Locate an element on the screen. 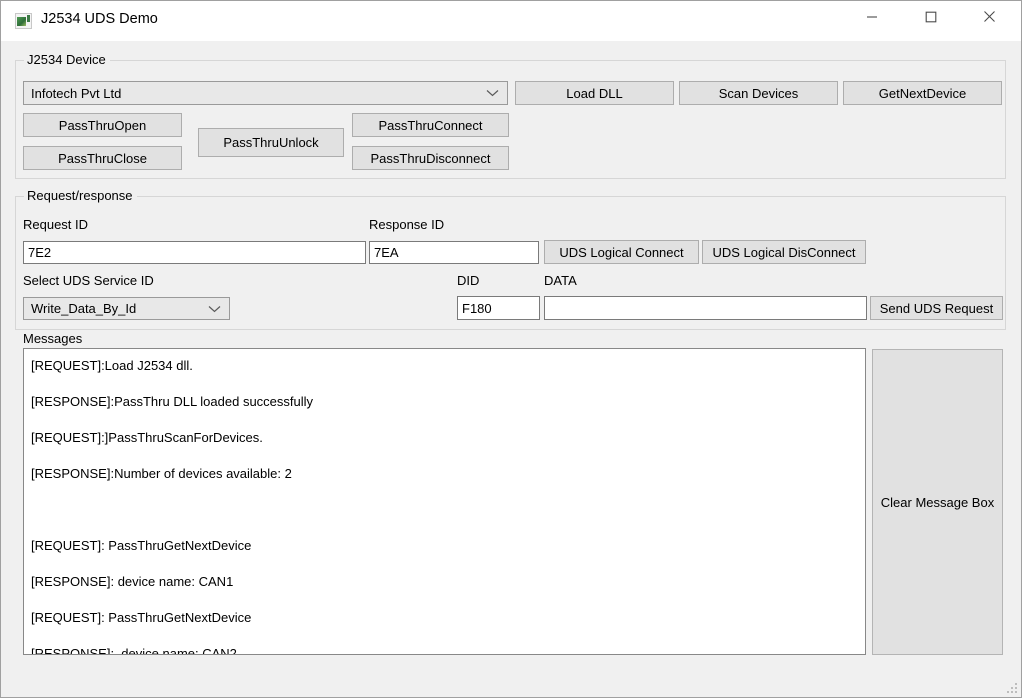 The image size is (1024, 700). clear-message-box-button: Clear Message Box is located at coordinates (937, 502).